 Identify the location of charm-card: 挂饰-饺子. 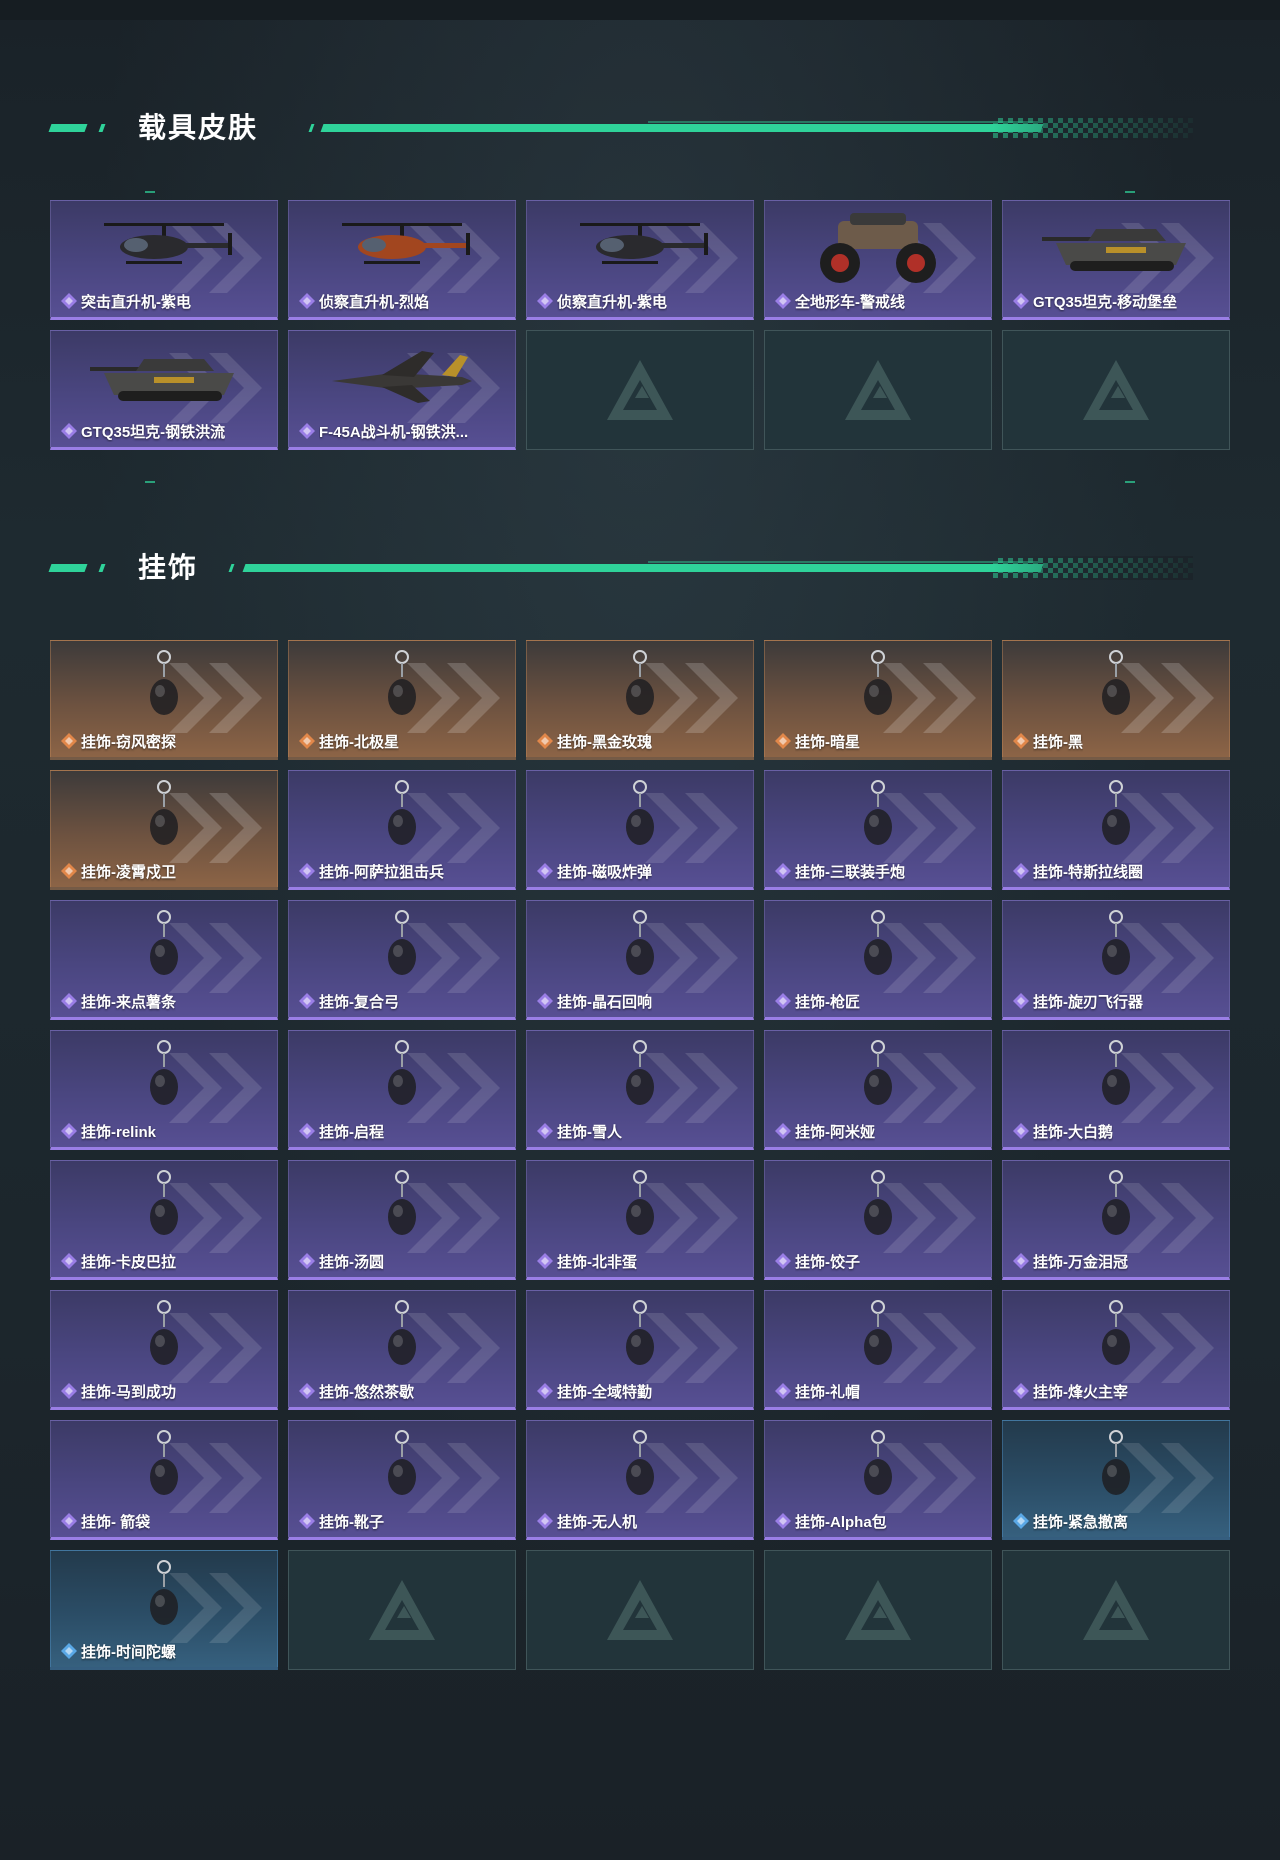
(878, 1220).